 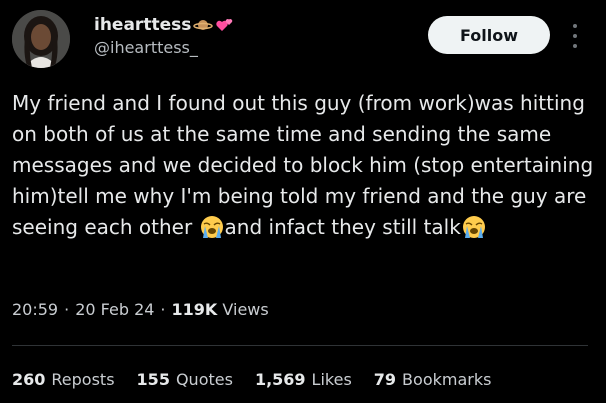 I want to click on tweet-time: 20:59, so click(x=35, y=309).